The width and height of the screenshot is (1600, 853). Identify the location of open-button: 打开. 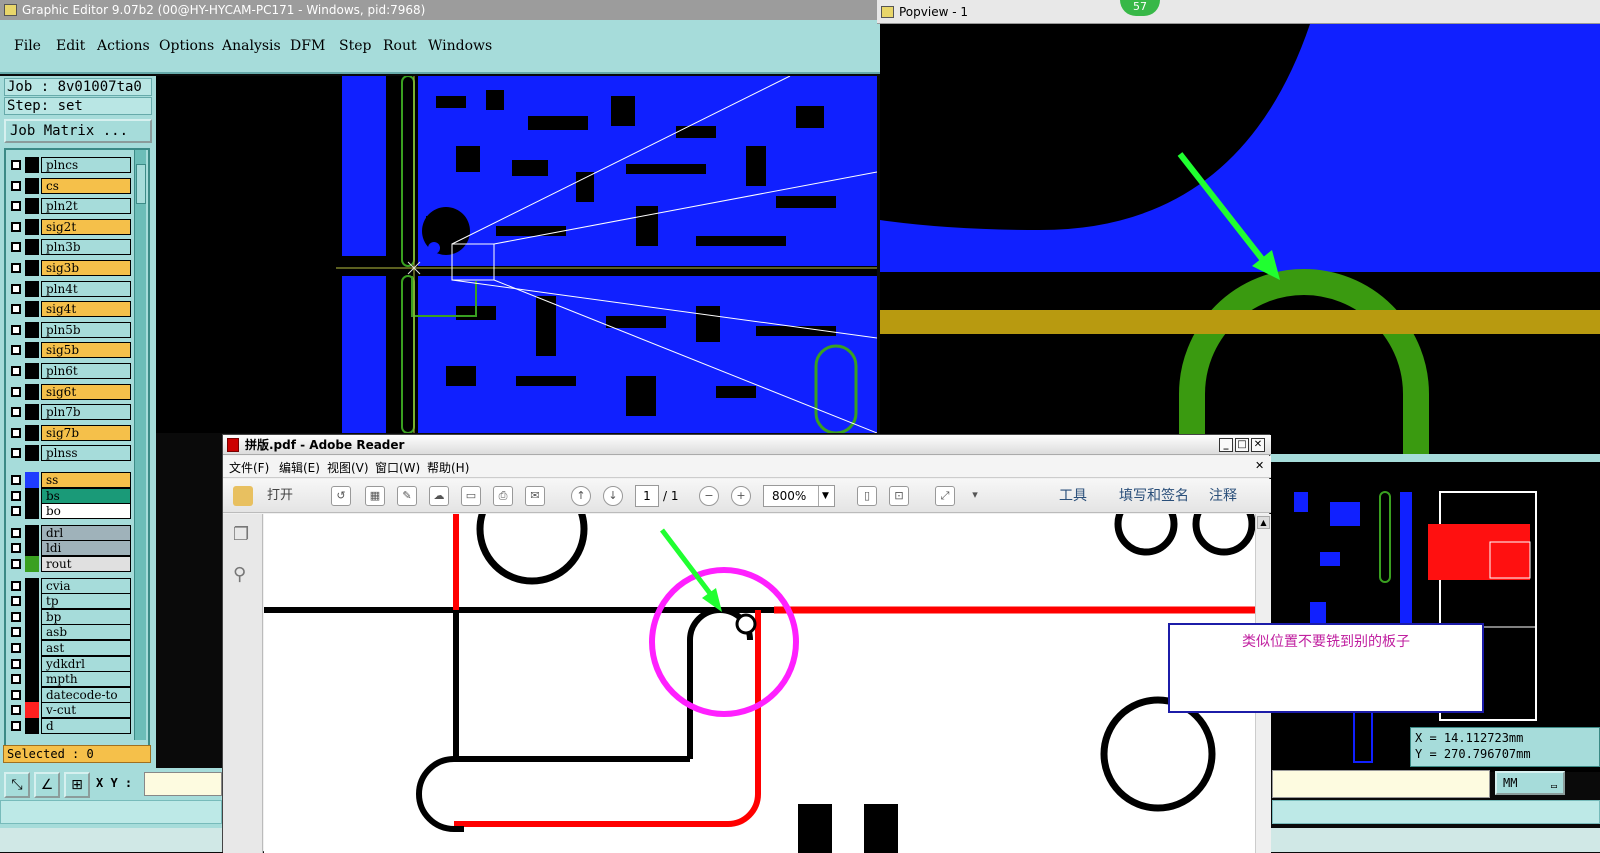
(280, 496).